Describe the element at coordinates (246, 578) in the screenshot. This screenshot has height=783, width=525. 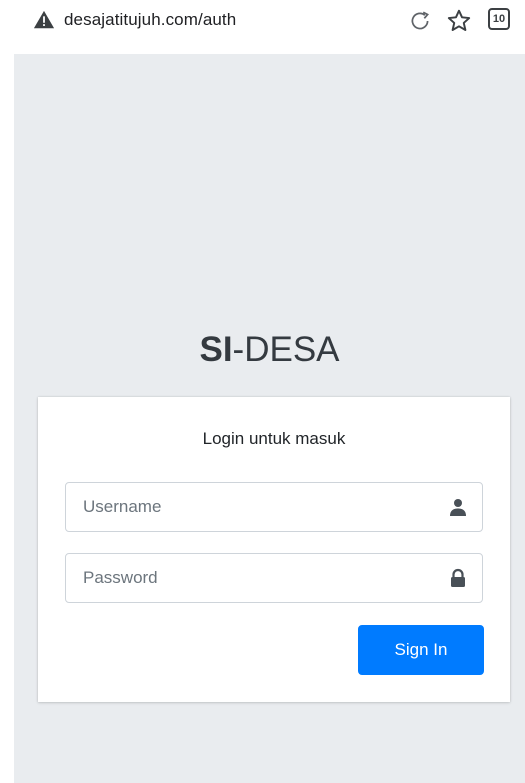
I see `password-input` at that location.